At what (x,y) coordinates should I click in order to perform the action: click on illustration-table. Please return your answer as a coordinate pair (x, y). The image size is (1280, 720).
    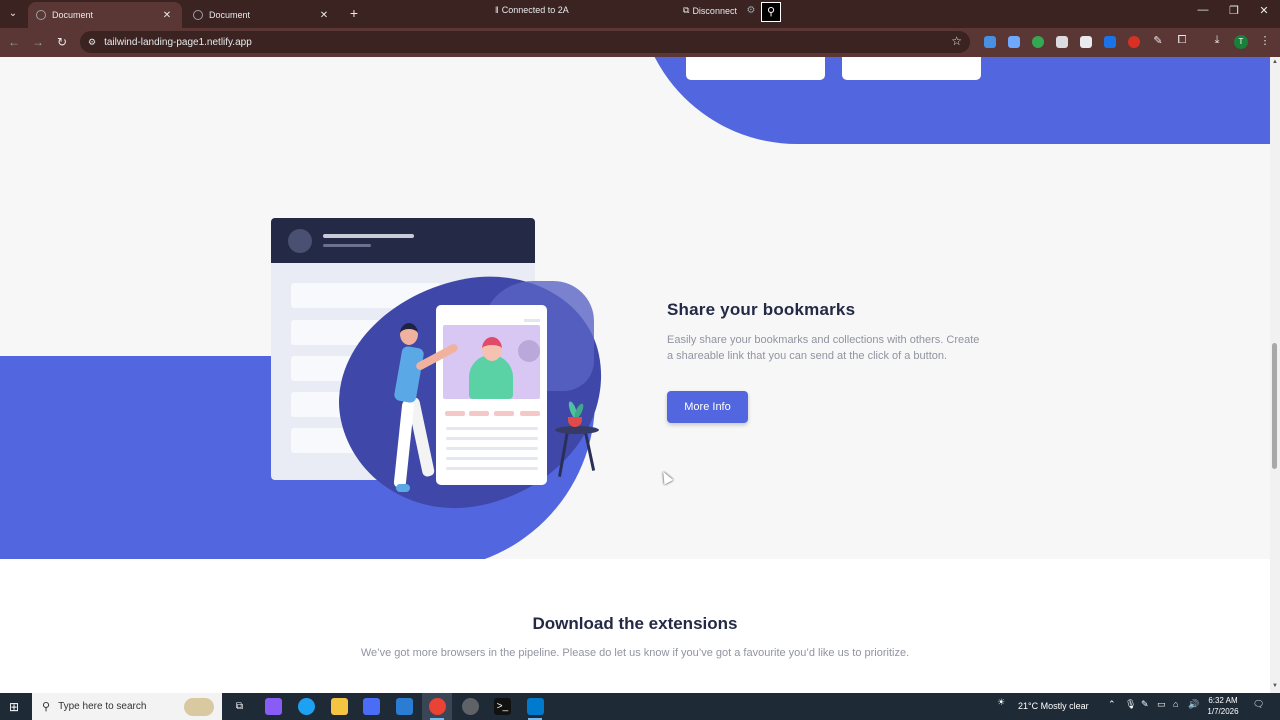
    Looking at the image, I should click on (577, 430).